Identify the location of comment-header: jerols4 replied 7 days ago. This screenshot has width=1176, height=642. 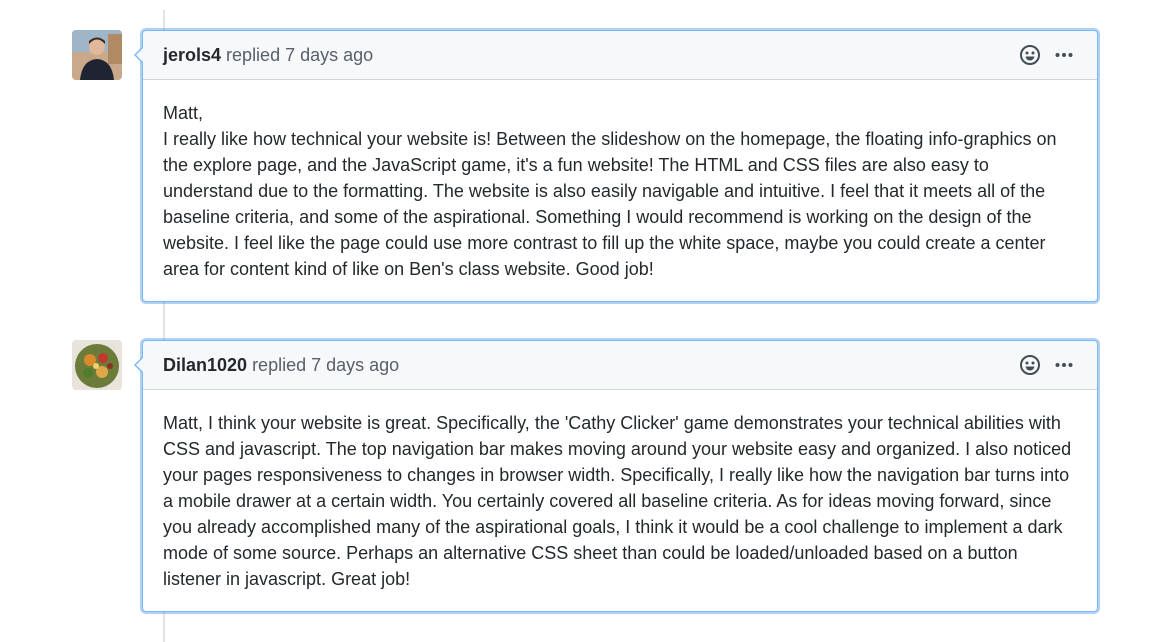
(620, 55).